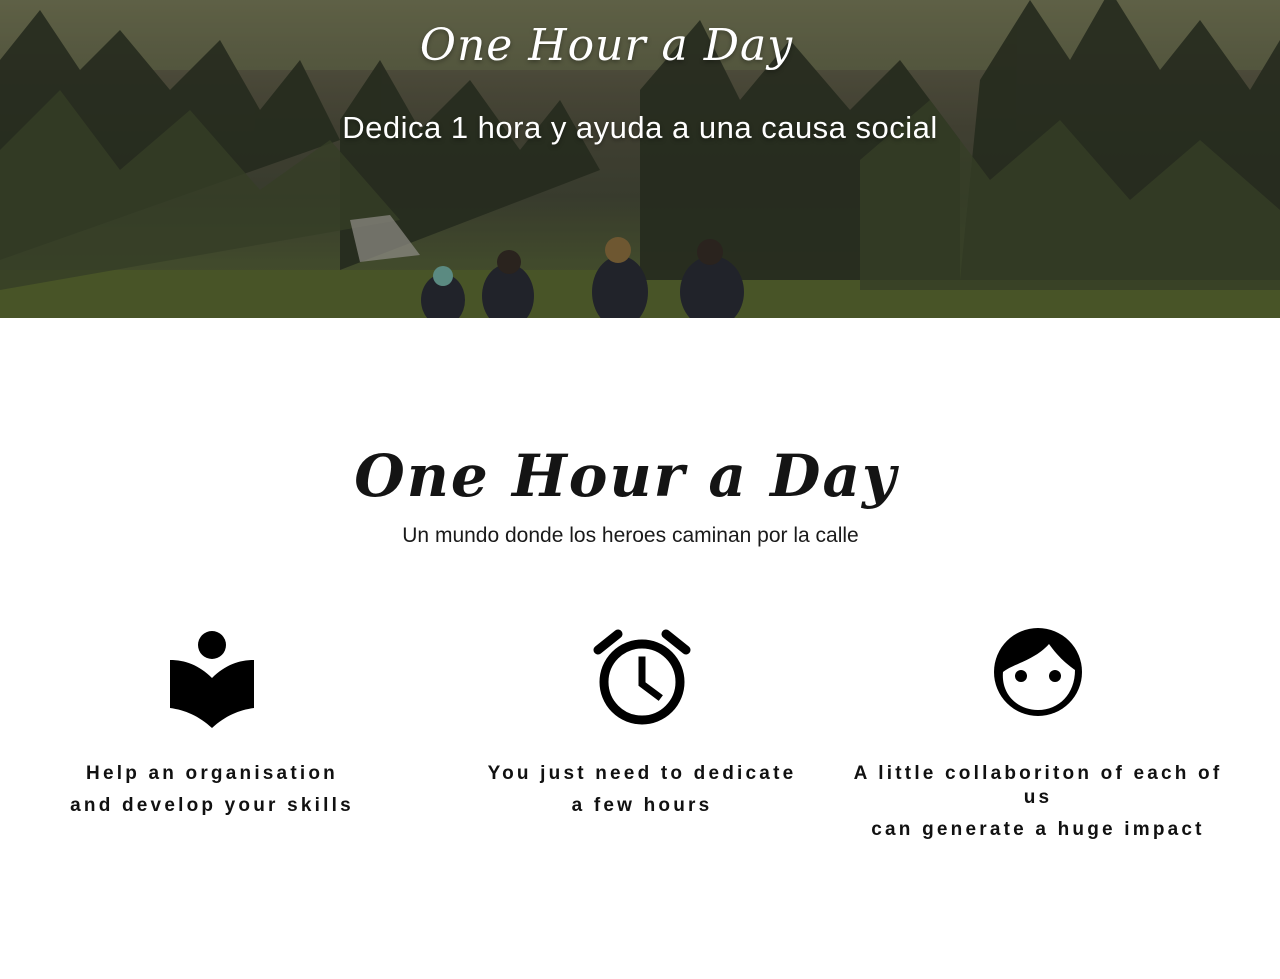 The width and height of the screenshot is (1280, 979). I want to click on hero-title: One Hour a Day, so click(606, 45).